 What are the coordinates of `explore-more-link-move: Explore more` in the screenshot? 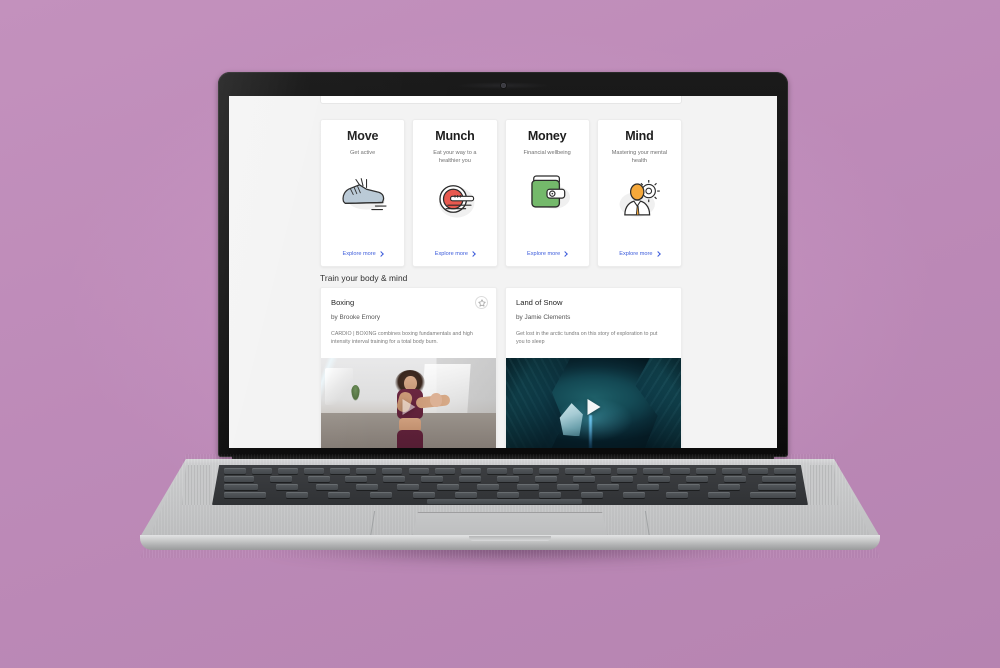 It's located at (362, 254).